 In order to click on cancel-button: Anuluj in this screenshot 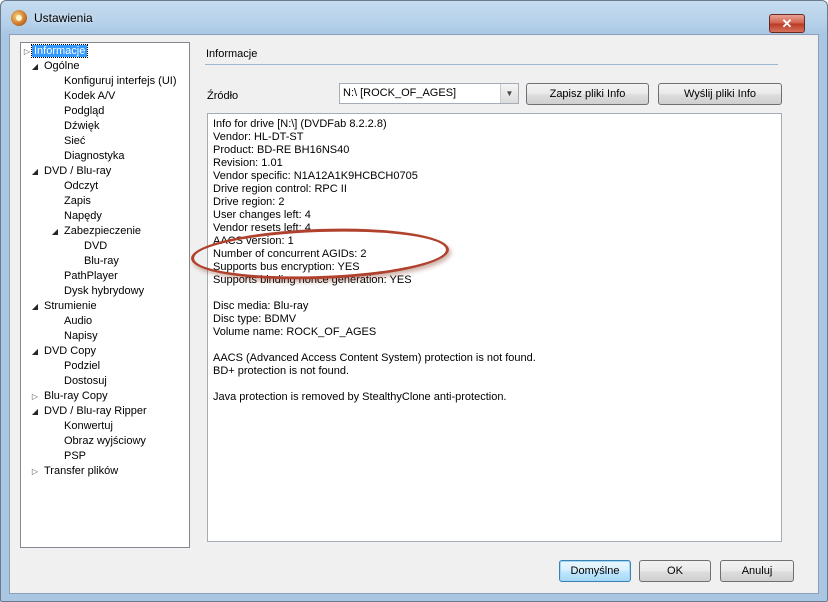, I will do `click(757, 571)`.